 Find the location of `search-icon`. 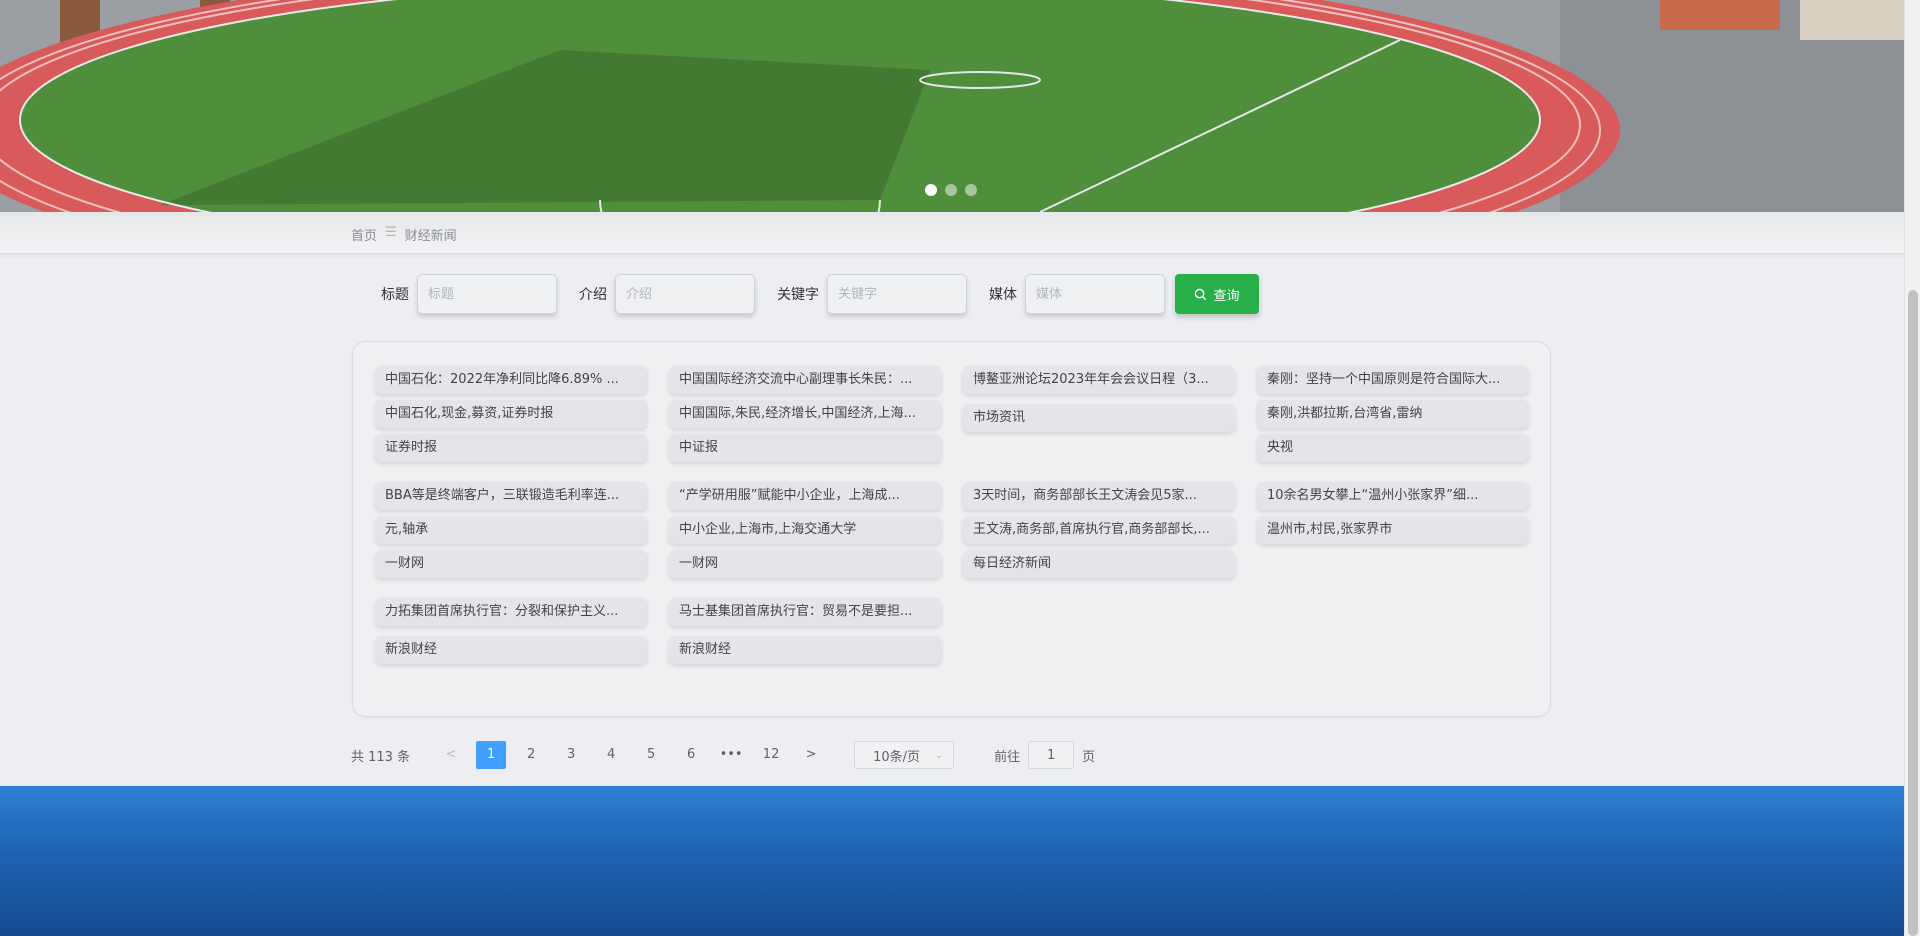

search-icon is located at coordinates (1201, 294).